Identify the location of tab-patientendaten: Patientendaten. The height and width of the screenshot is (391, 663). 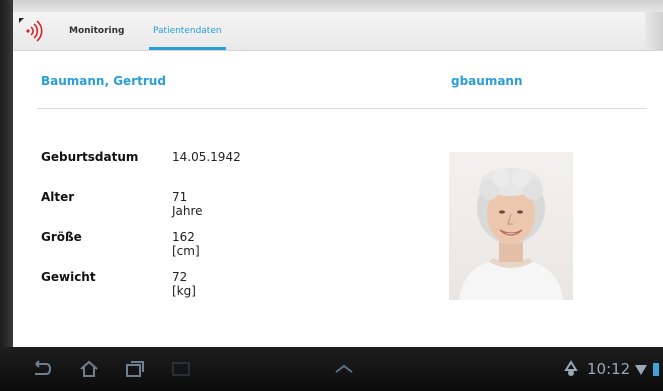
(187, 31).